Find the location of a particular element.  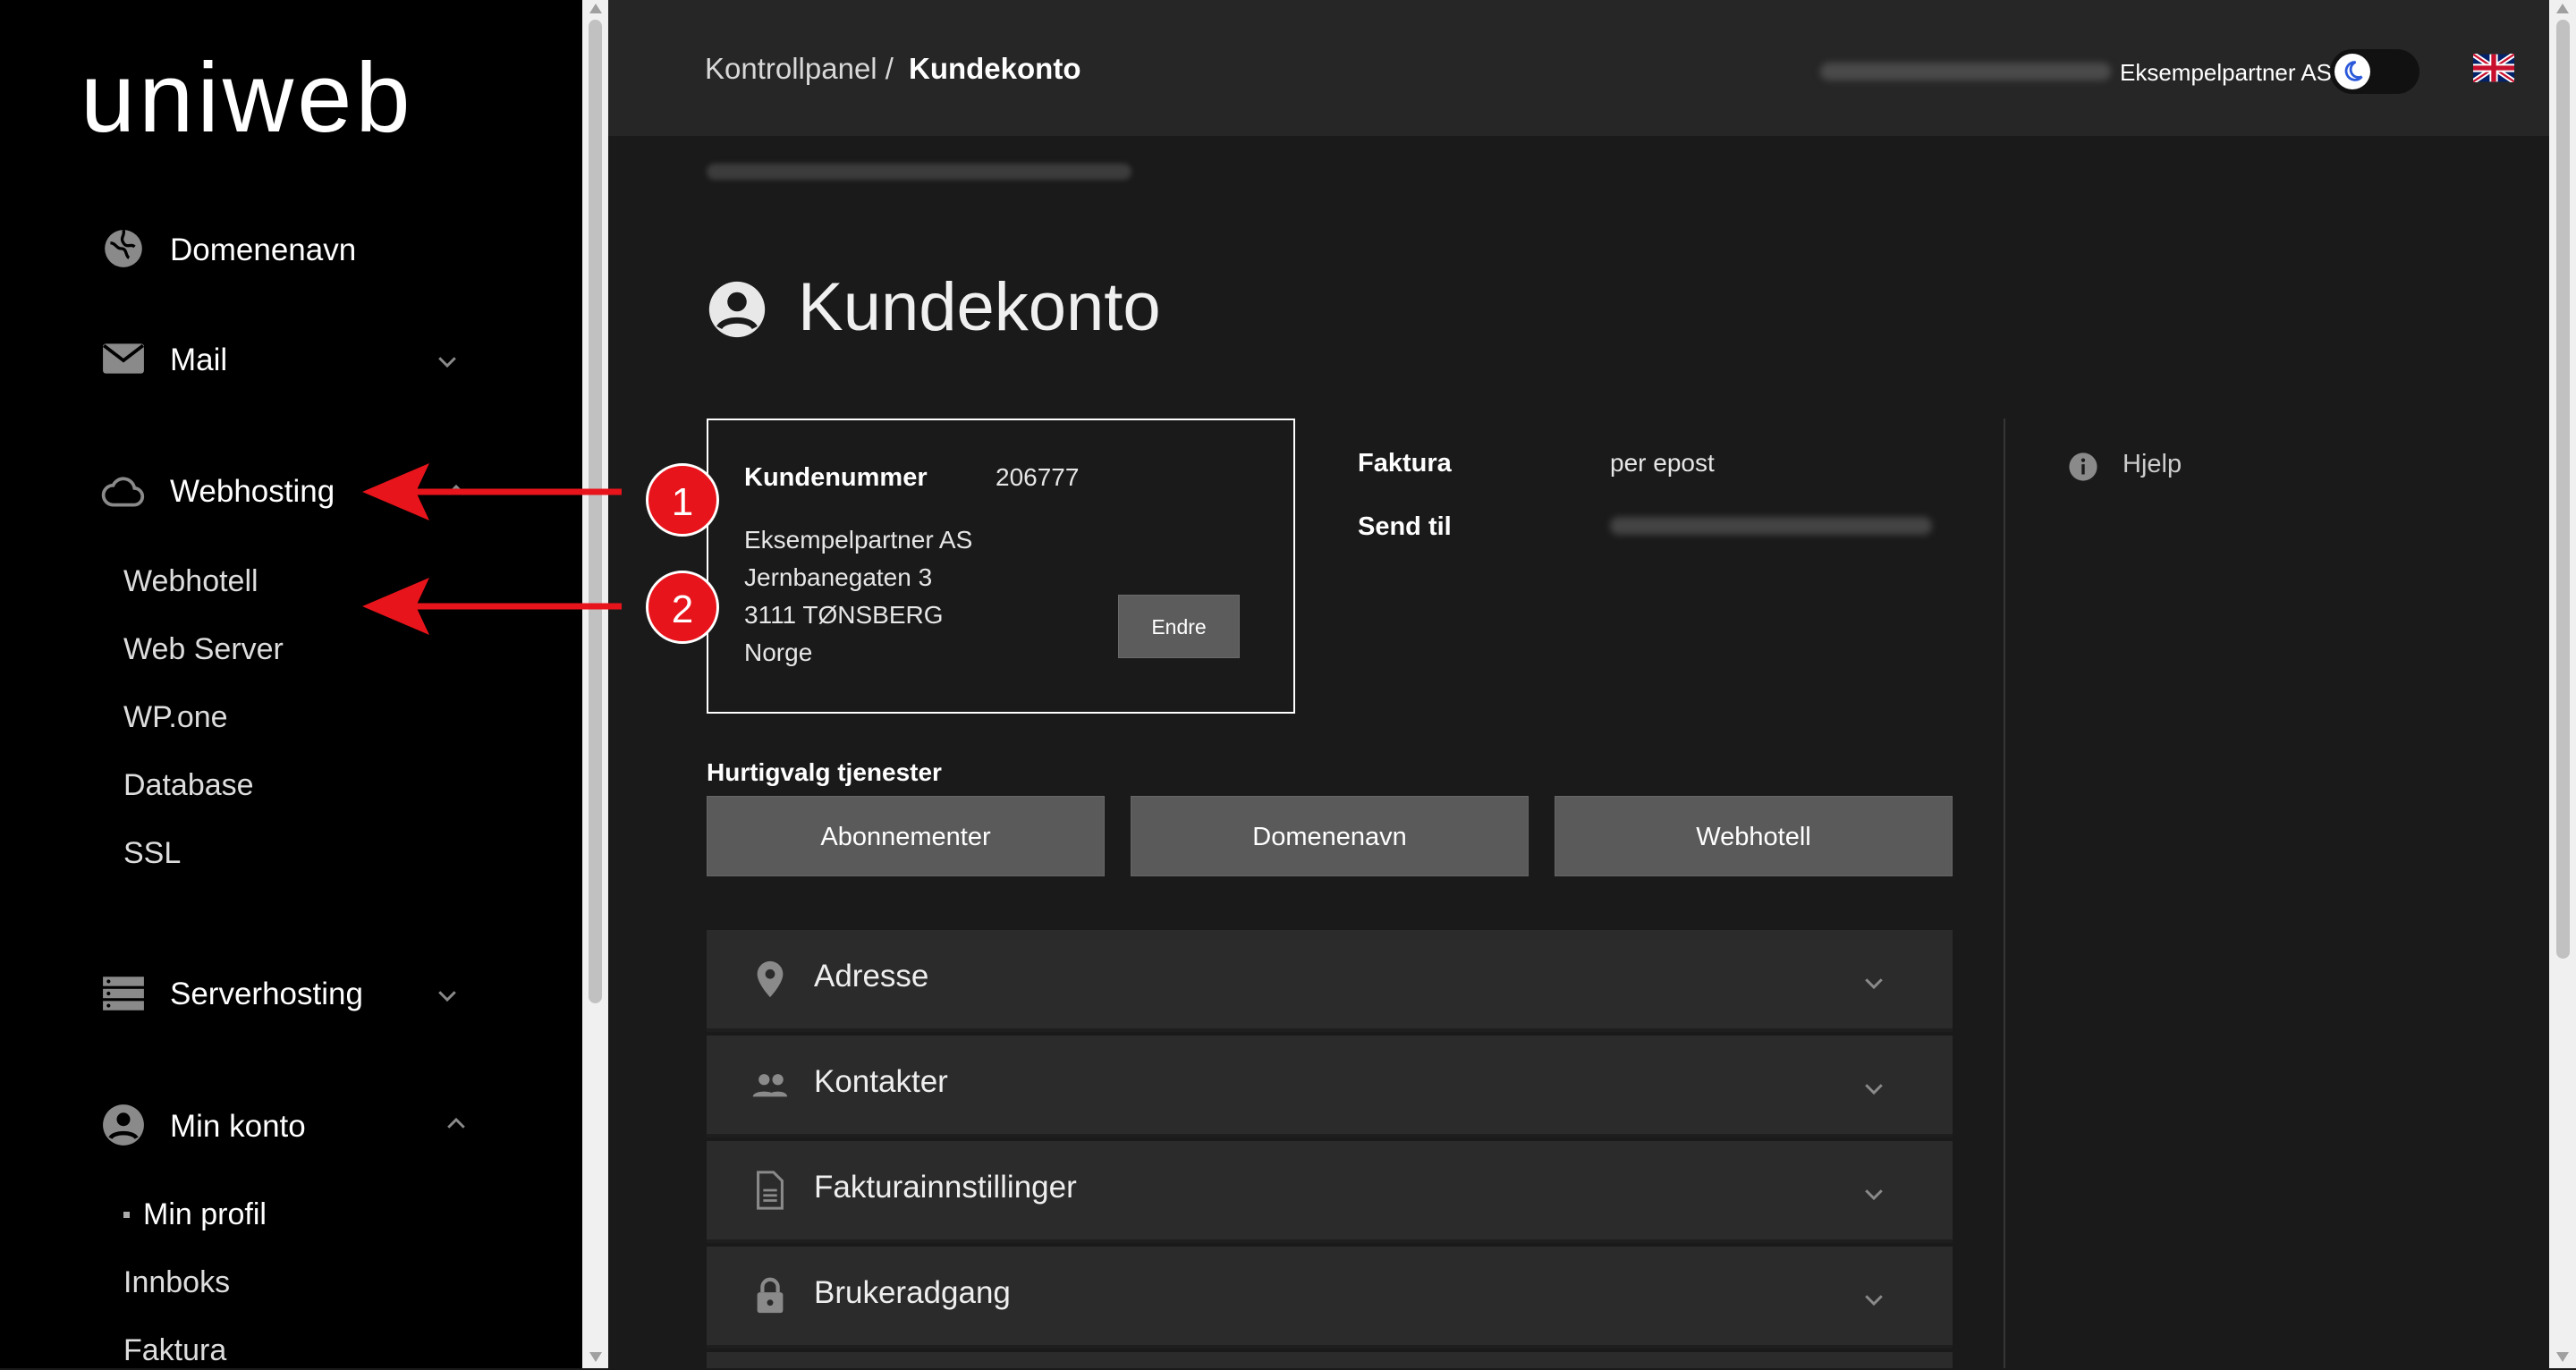

annotation-badge-1: 1 is located at coordinates (682, 500).